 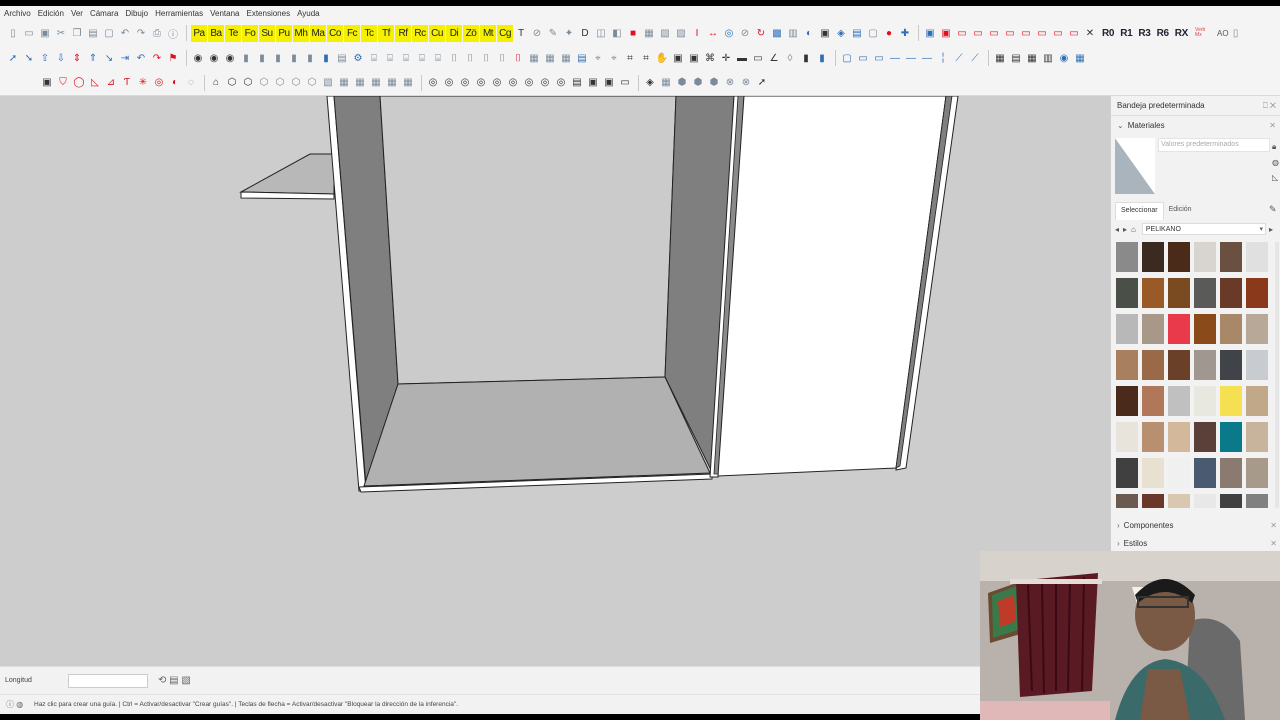 What do you see at coordinates (774, 58) in the screenshot?
I see `angle-icon: ∠` at bounding box center [774, 58].